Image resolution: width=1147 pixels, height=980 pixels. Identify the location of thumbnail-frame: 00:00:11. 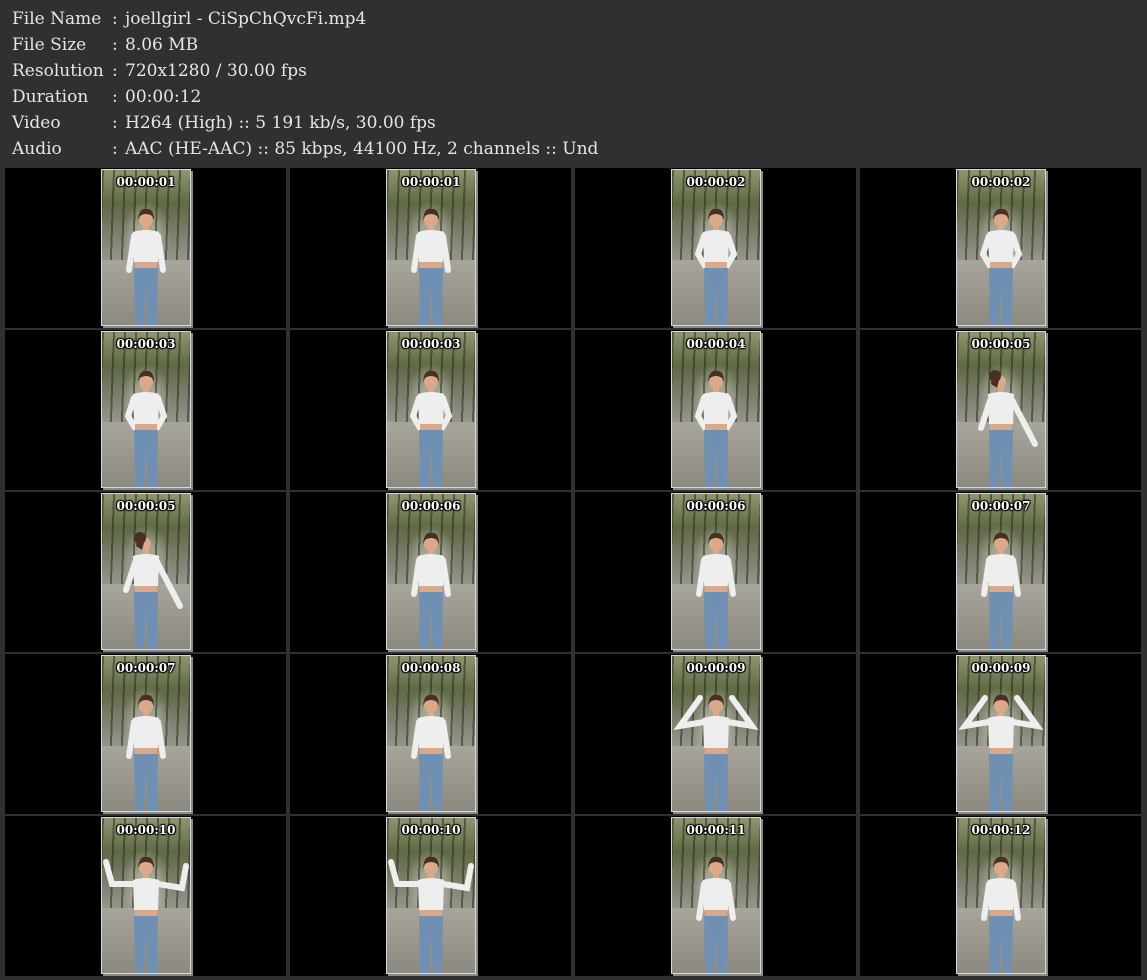
(716, 895).